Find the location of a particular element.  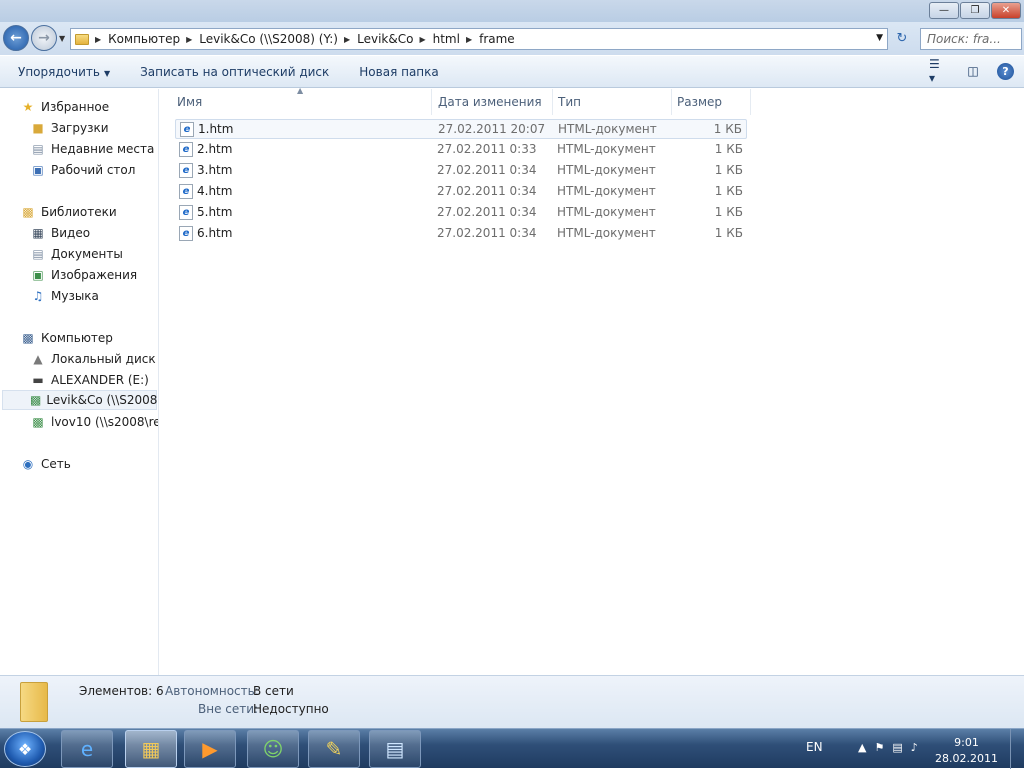

nav-video: ▦ Видео is located at coordinates (60, 233).